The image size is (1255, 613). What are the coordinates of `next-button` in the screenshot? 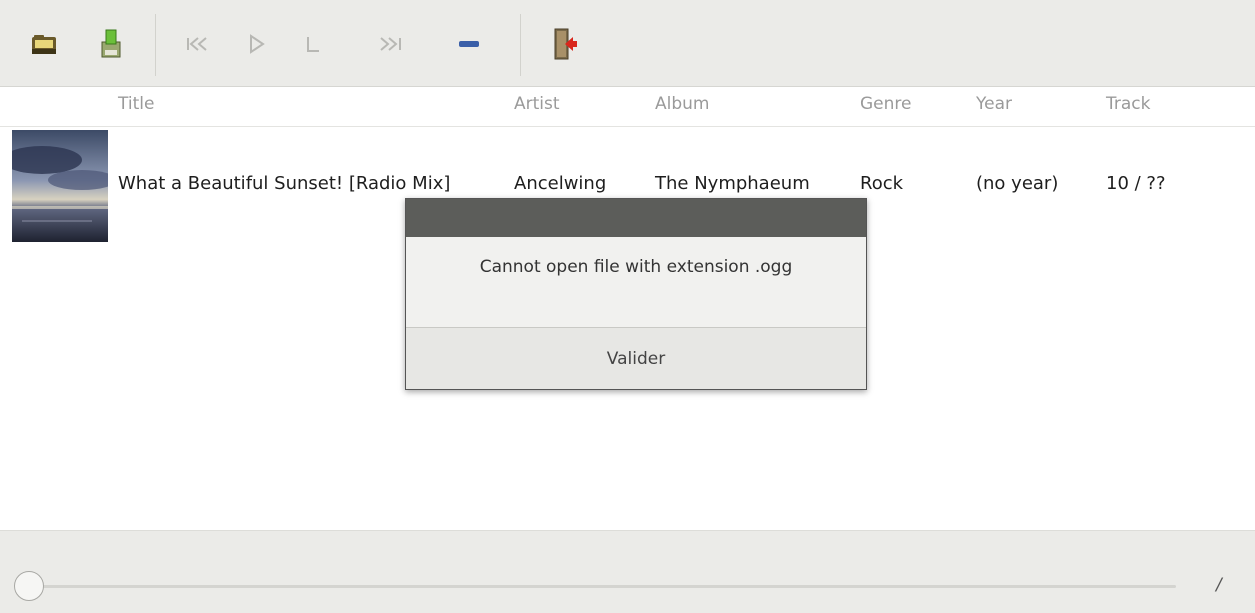 It's located at (390, 44).